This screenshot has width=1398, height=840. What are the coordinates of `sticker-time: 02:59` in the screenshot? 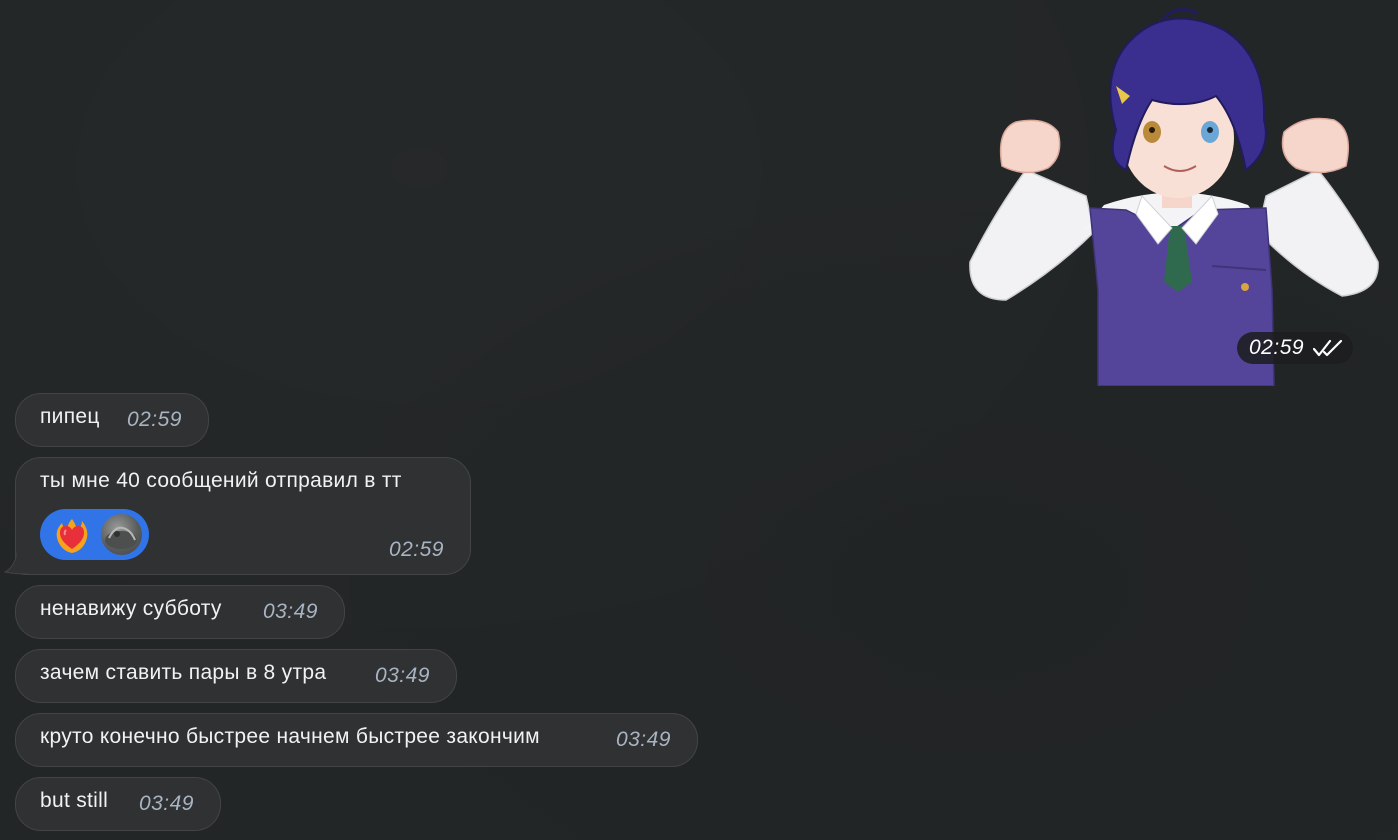 It's located at (1277, 347).